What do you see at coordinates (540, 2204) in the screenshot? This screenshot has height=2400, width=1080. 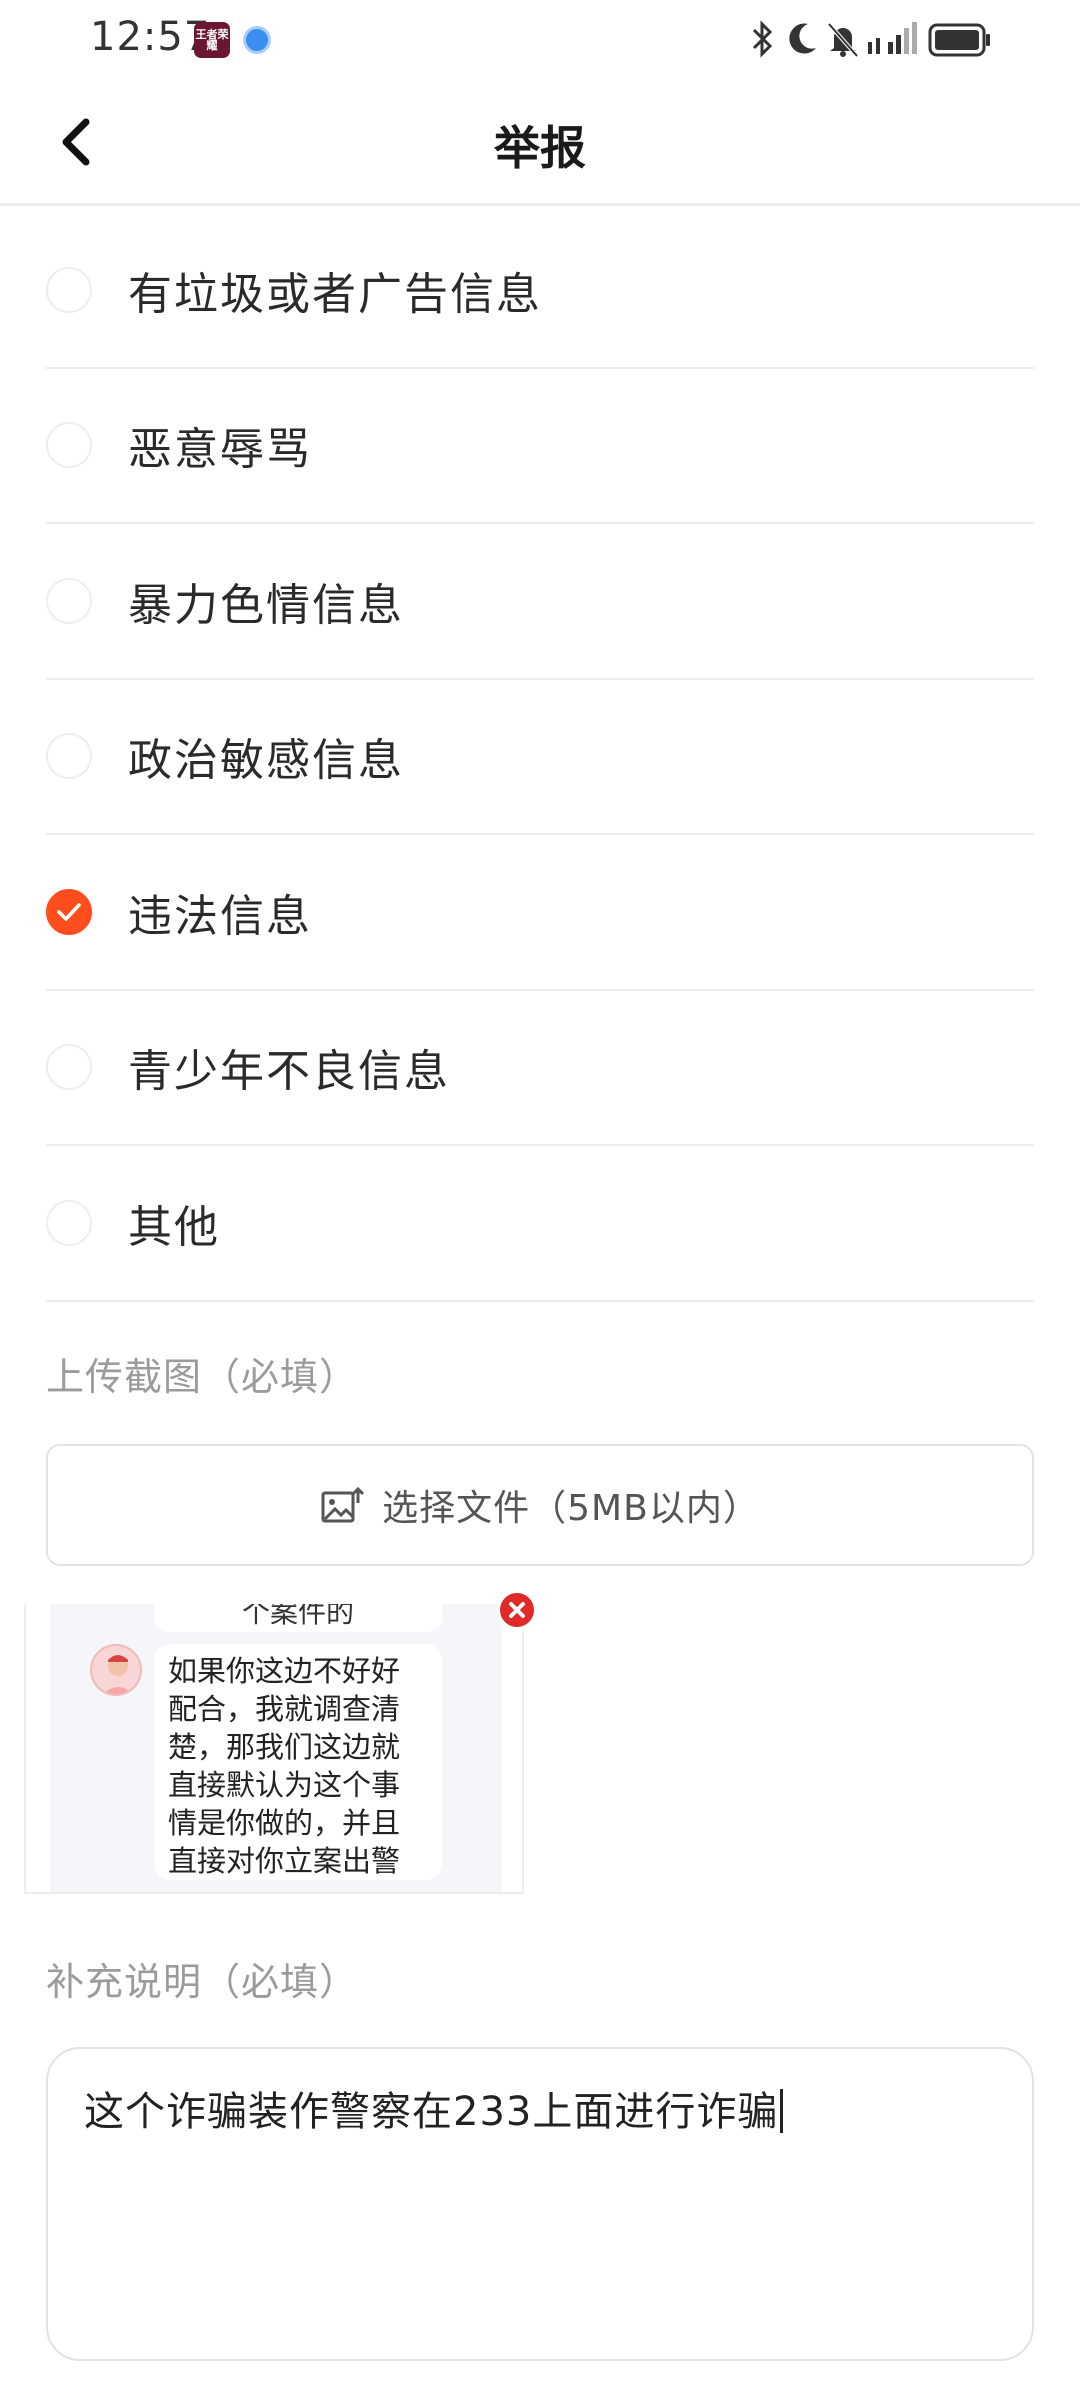 I see `description-textarea: 这个诈骗装作警察在233上面进行诈骗` at bounding box center [540, 2204].